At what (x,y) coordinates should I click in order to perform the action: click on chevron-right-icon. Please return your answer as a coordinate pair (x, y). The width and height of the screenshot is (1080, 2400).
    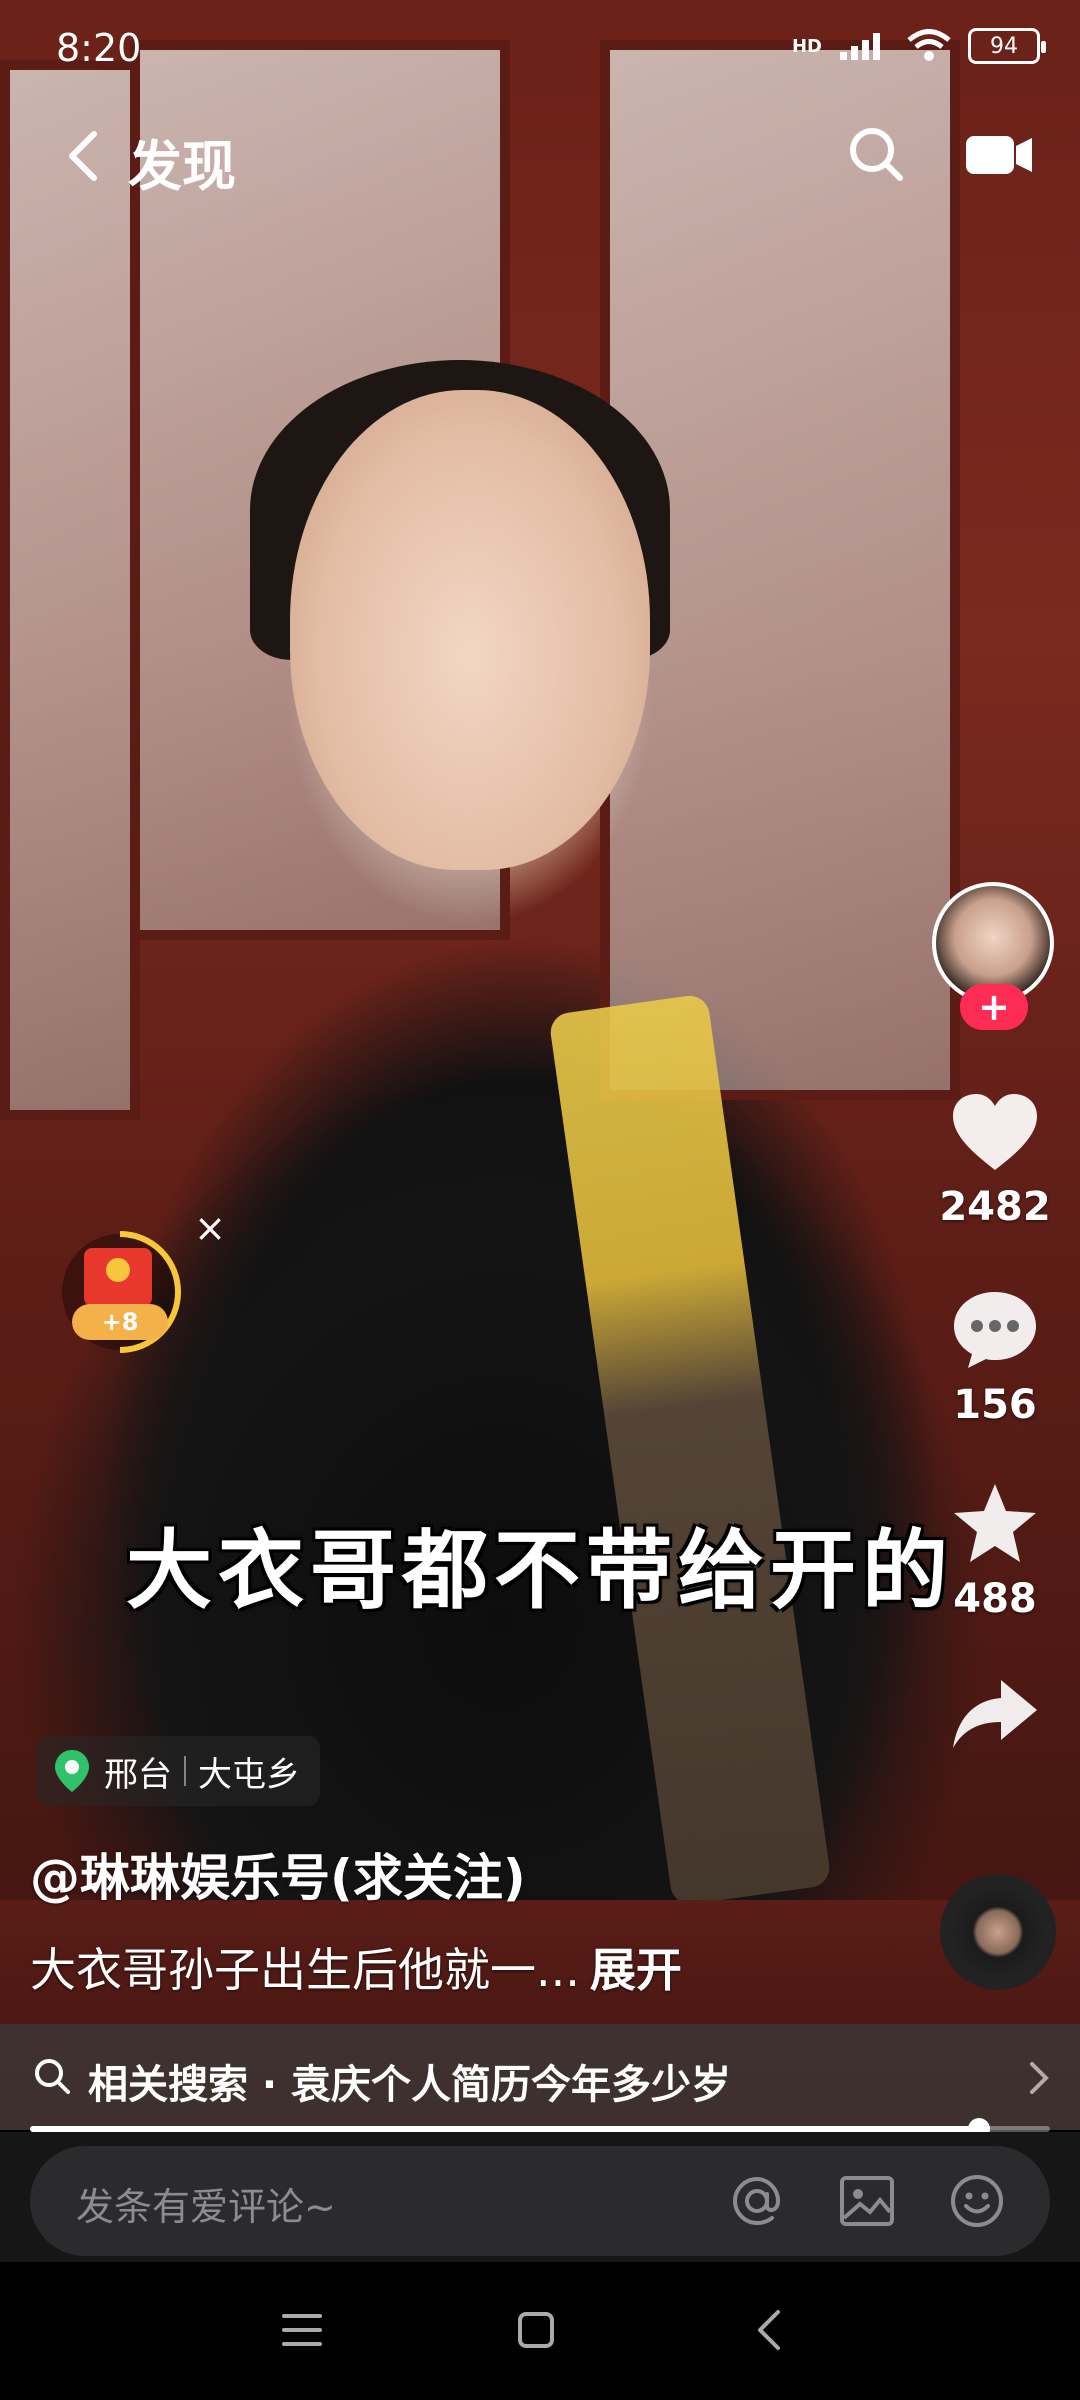
    Looking at the image, I should click on (1039, 2078).